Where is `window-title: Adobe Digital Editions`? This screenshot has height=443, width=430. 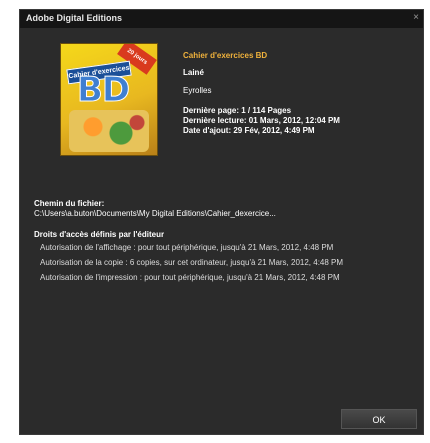 window-title: Adobe Digital Editions is located at coordinates (74, 18).